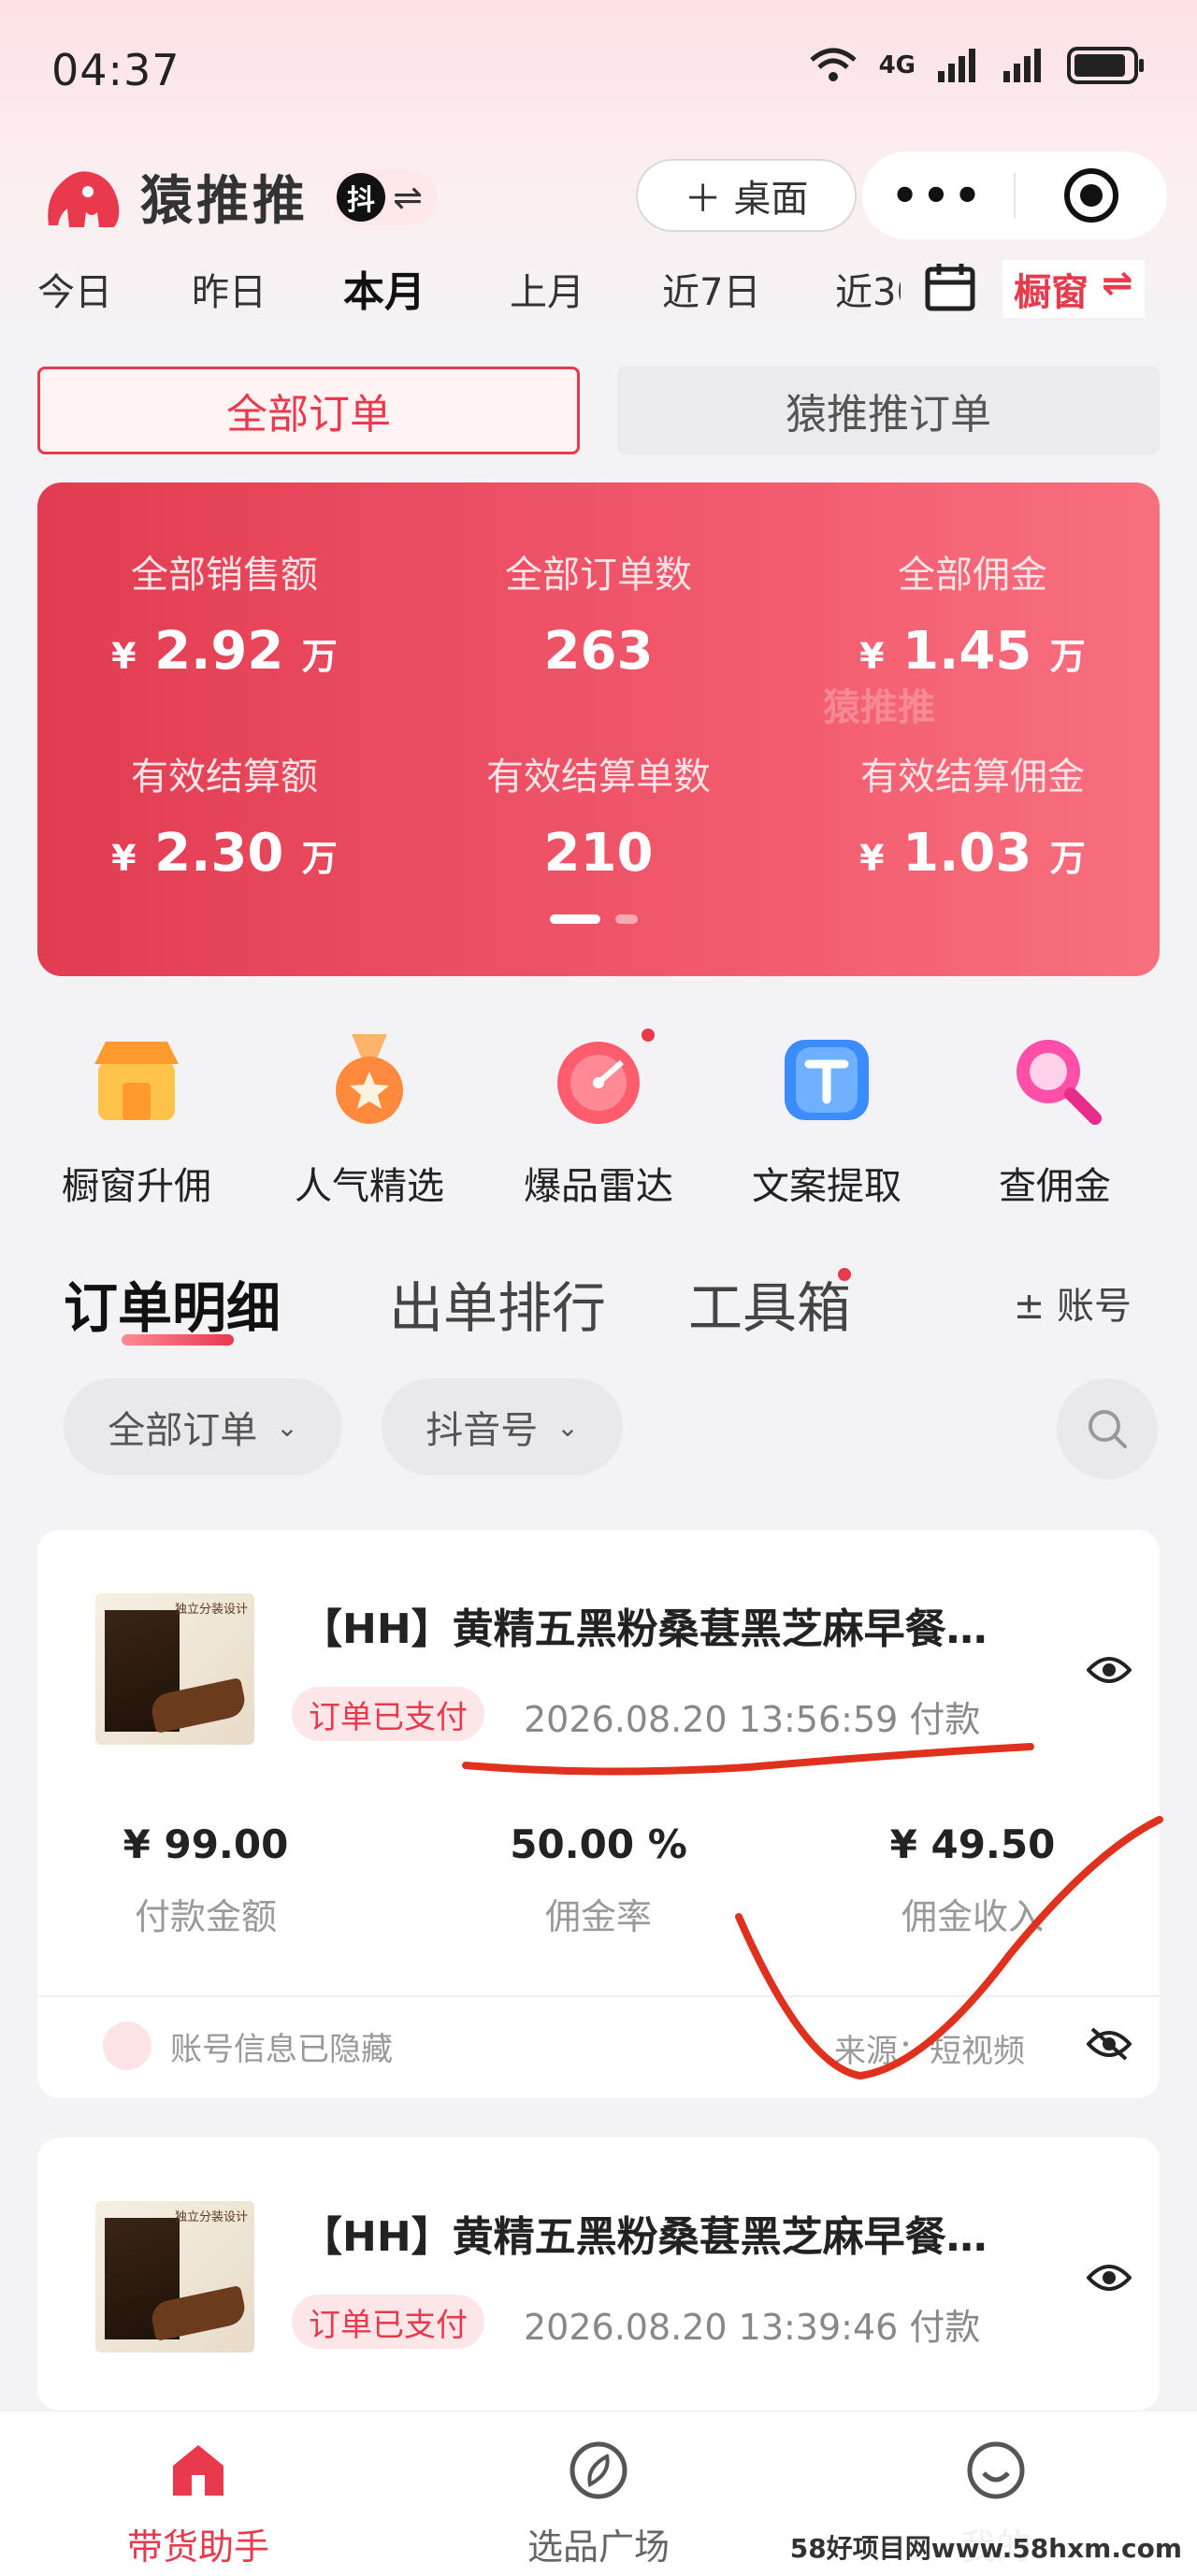 The height and width of the screenshot is (2576, 1197). Describe the element at coordinates (938, 196) in the screenshot. I see `more-button: •••` at that location.